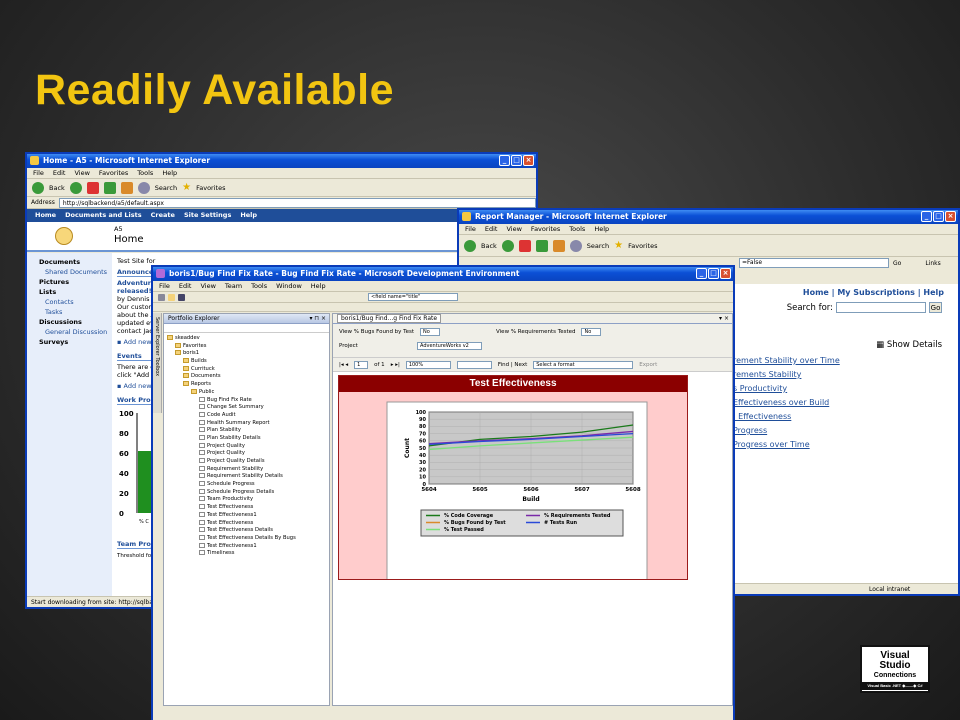  I want to click on menu-team: Team, so click(233, 286).